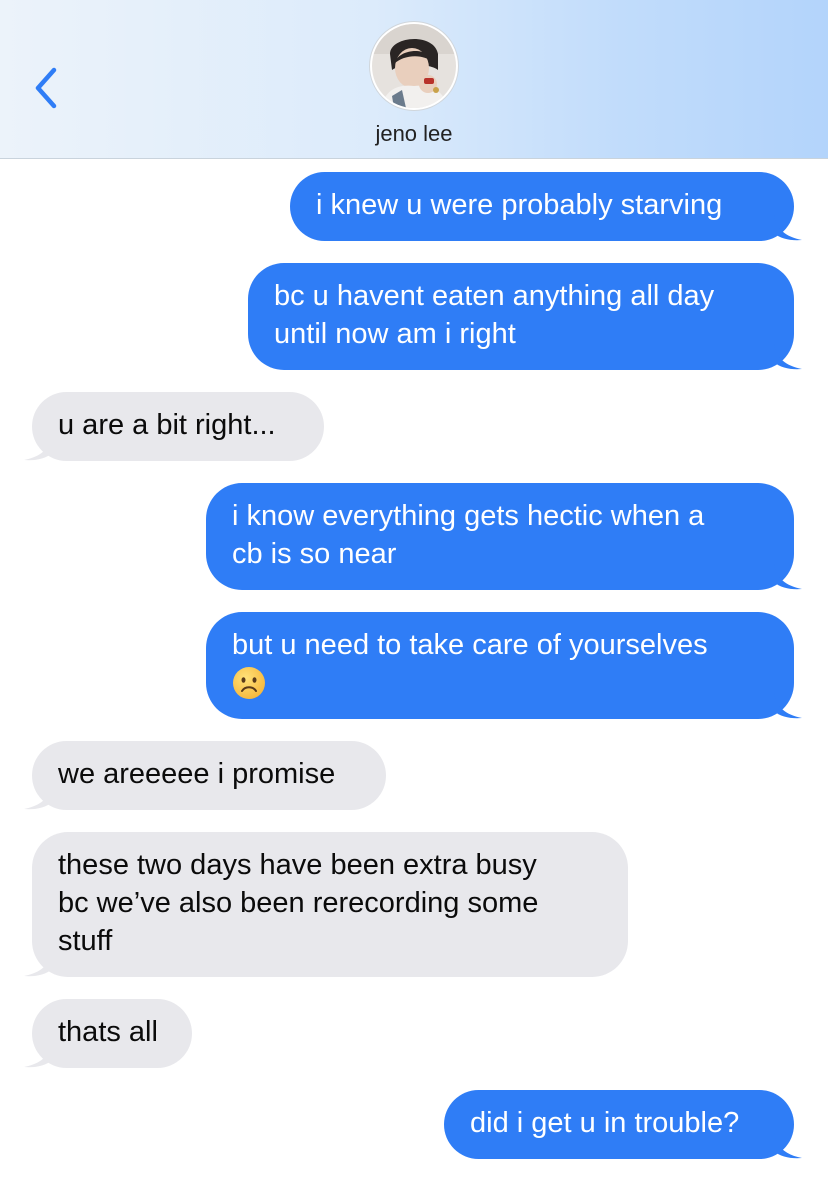  I want to click on sent-message-bubble: but u need to take care of yourselves, so click(504, 665).